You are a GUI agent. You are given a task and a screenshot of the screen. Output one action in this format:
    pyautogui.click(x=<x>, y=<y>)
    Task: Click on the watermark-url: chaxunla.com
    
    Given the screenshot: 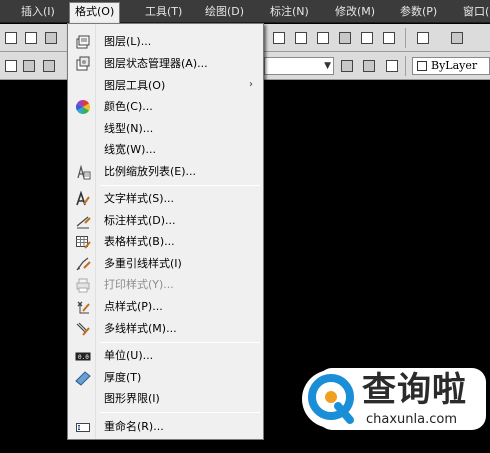 What is the action you would take?
    pyautogui.click(x=411, y=419)
    